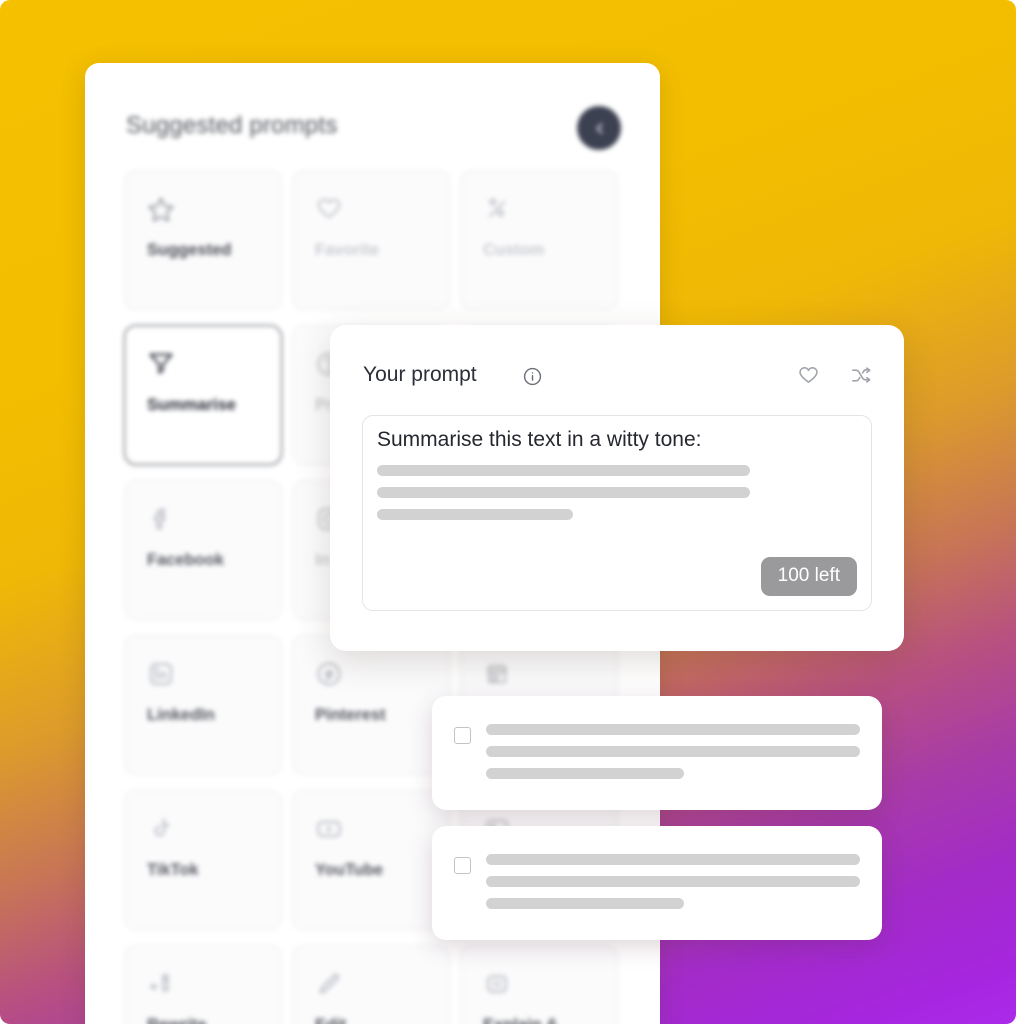 The image size is (1016, 1024). What do you see at coordinates (349, 870) in the screenshot?
I see `tile-label: YouTube` at bounding box center [349, 870].